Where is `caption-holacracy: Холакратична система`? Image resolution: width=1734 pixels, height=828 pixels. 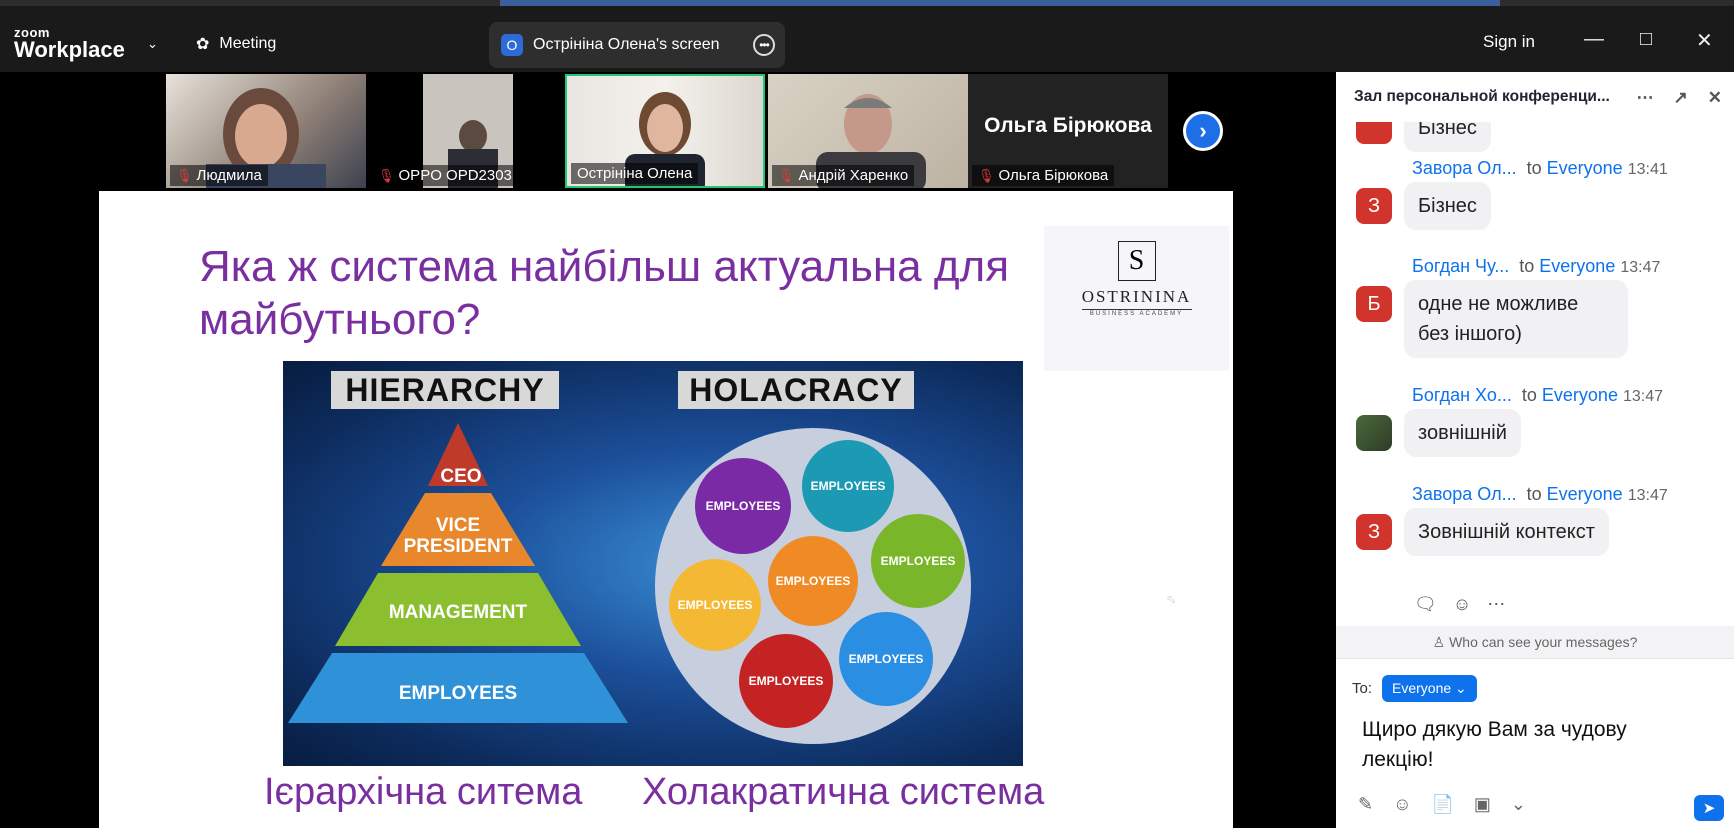
caption-holacracy: Холакратична система is located at coordinates (843, 792).